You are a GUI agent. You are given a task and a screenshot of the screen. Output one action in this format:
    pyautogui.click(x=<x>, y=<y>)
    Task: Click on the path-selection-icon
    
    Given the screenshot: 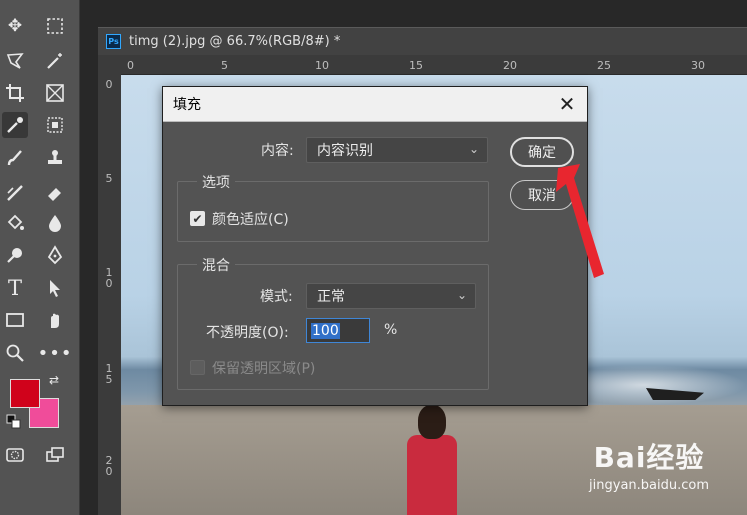 What is the action you would take?
    pyautogui.click(x=55, y=288)
    